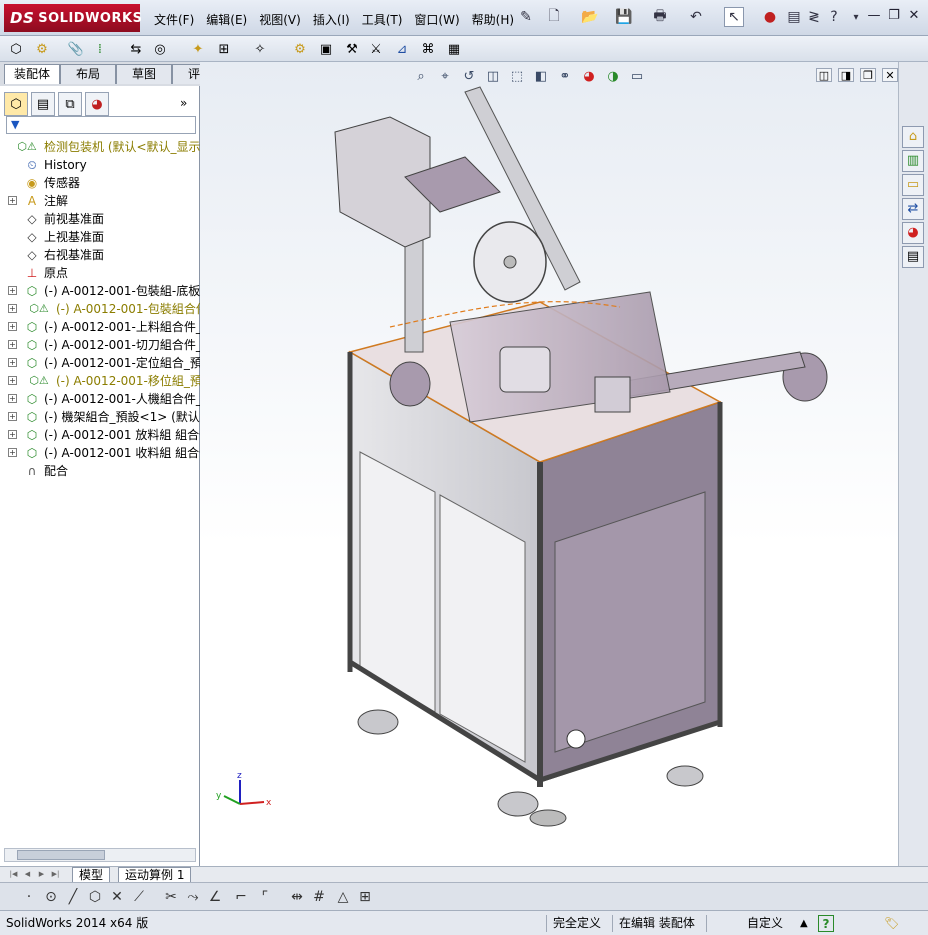 Image resolution: width=928 pixels, height=935 pixels. Describe the element at coordinates (100, 165) in the screenshot. I see `tree-item: ⏲ History` at that location.